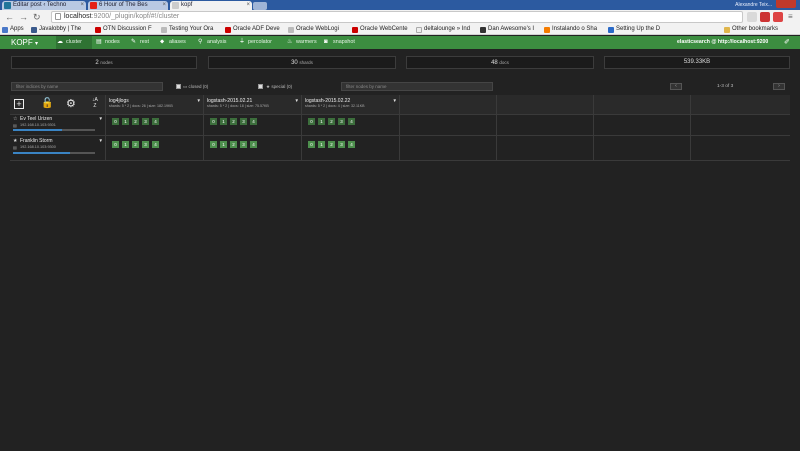 This screenshot has width=800, height=451. Describe the element at coordinates (261, 42) in the screenshot. I see `nav-percolator: ⏚ percolator` at that location.